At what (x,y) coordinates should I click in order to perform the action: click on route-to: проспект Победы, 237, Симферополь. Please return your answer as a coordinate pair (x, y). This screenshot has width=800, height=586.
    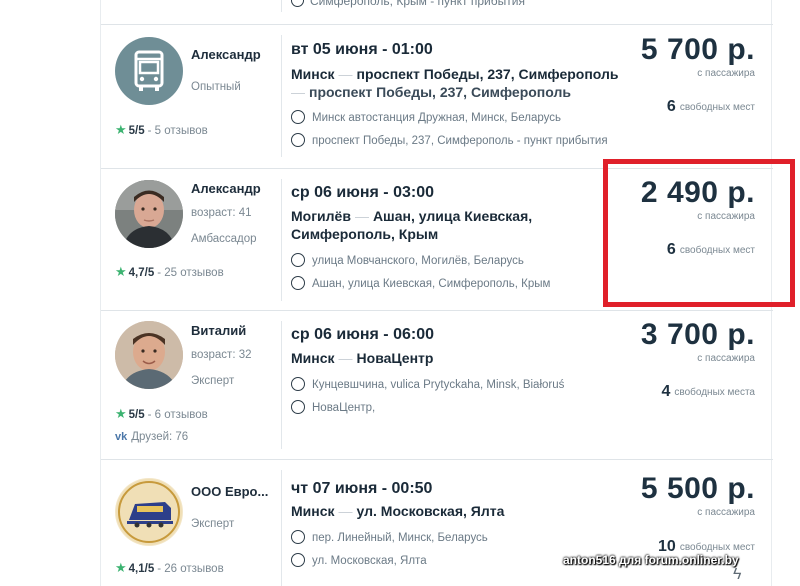
    Looking at the image, I should click on (487, 74).